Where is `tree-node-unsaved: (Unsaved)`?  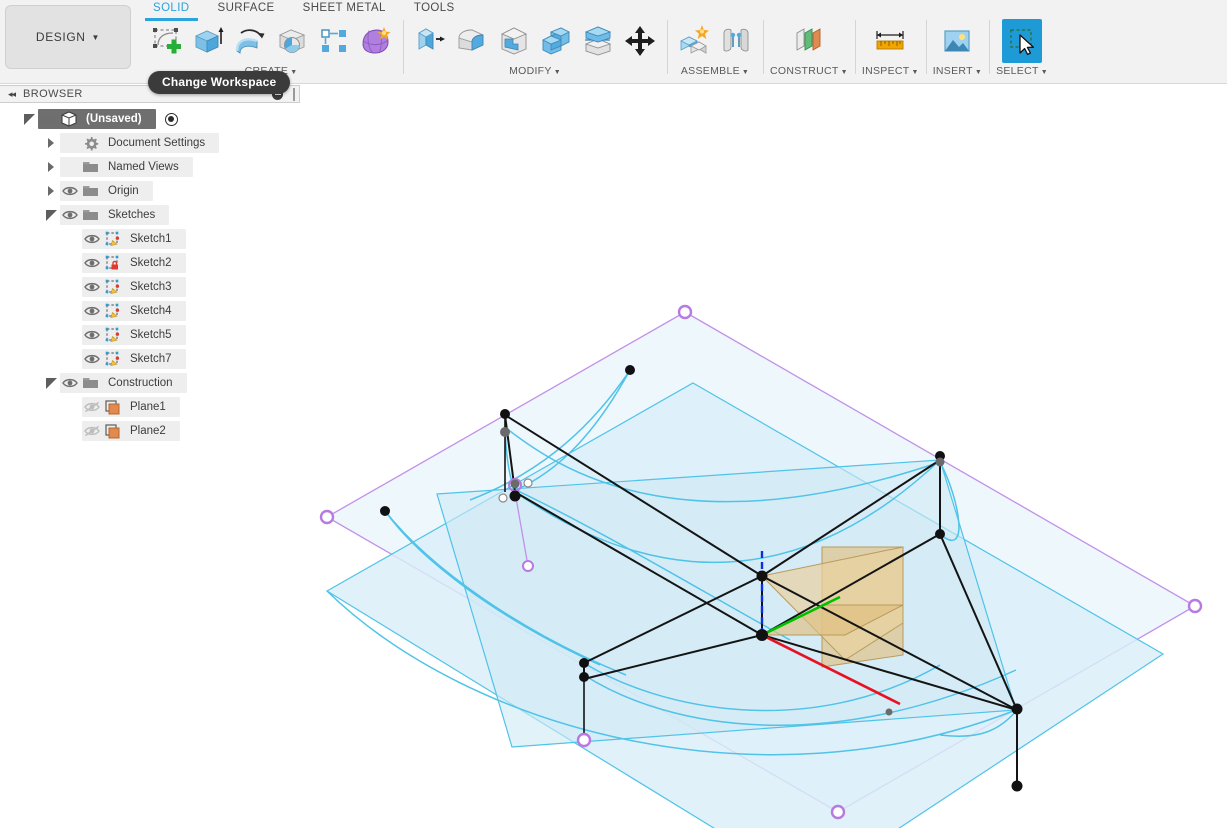
tree-node-unsaved: (Unsaved) is located at coordinates (99, 119).